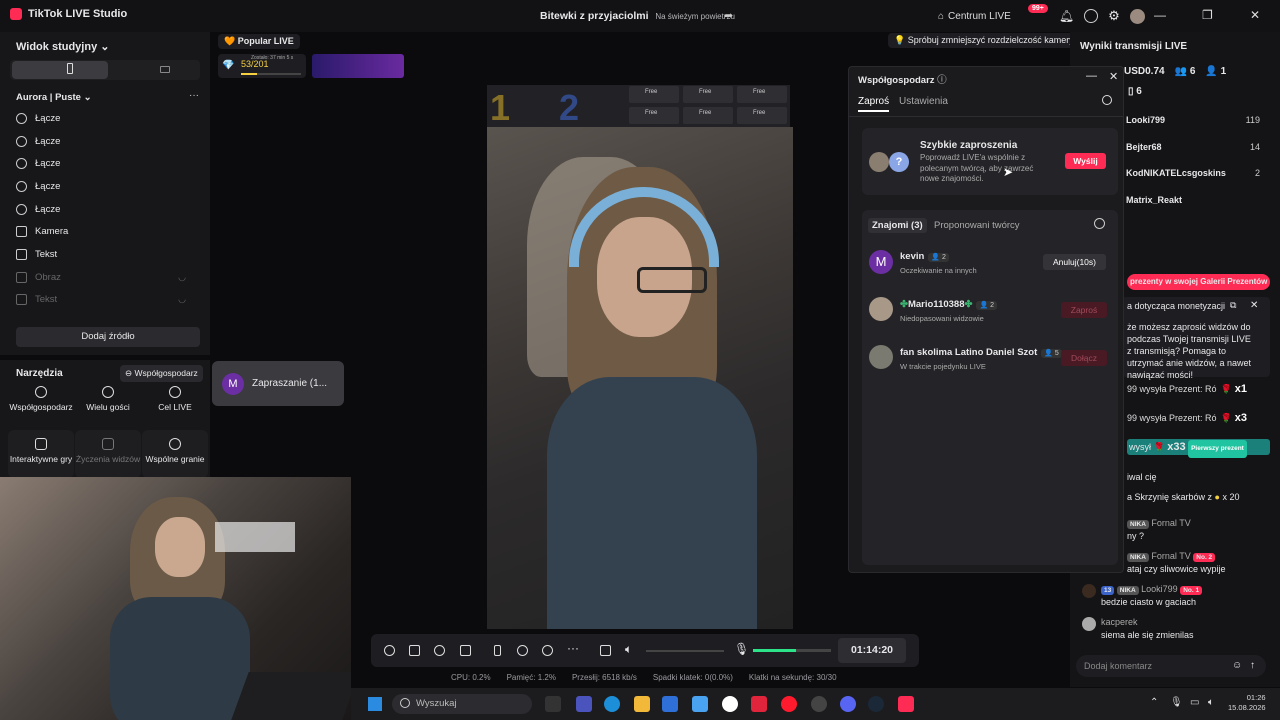 Image resolution: width=1280 pixels, height=720 pixels. Describe the element at coordinates (986, 116) in the screenshot. I see `divider` at that location.